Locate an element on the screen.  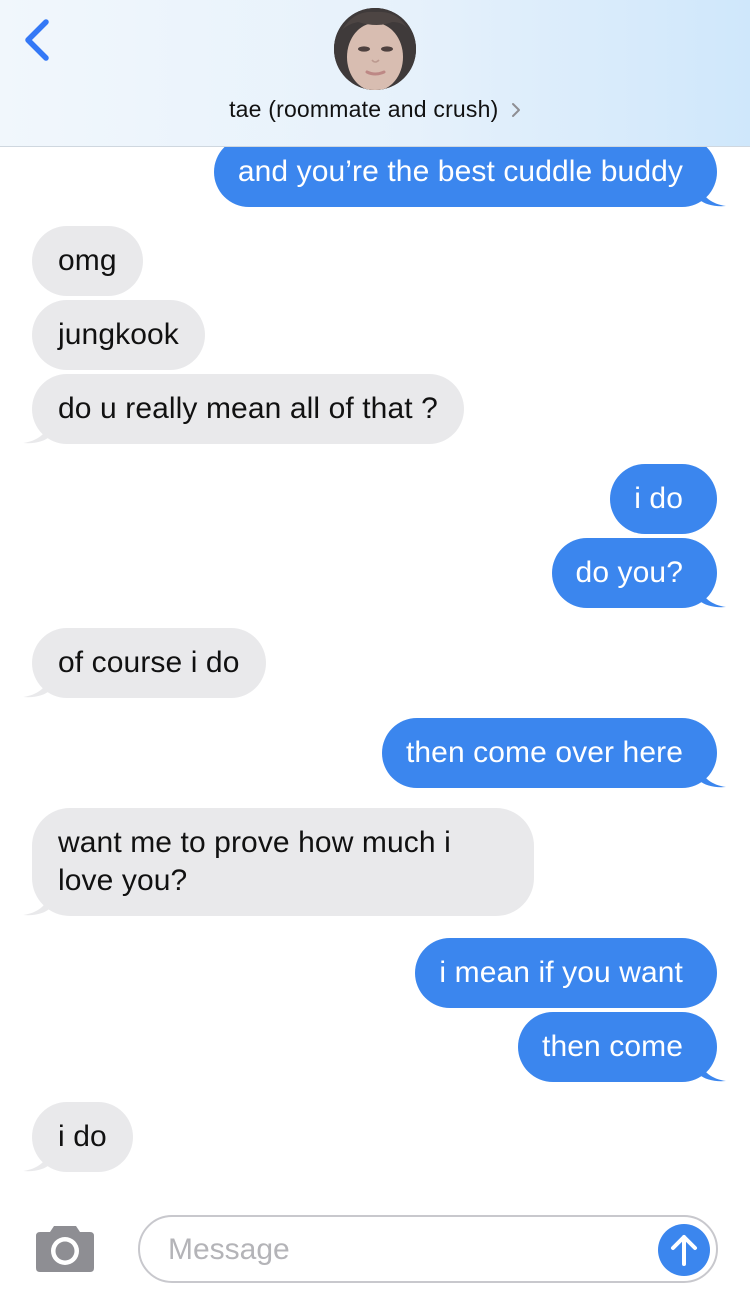
contact-name: tae (roommate and crush) is located at coordinates (364, 109).